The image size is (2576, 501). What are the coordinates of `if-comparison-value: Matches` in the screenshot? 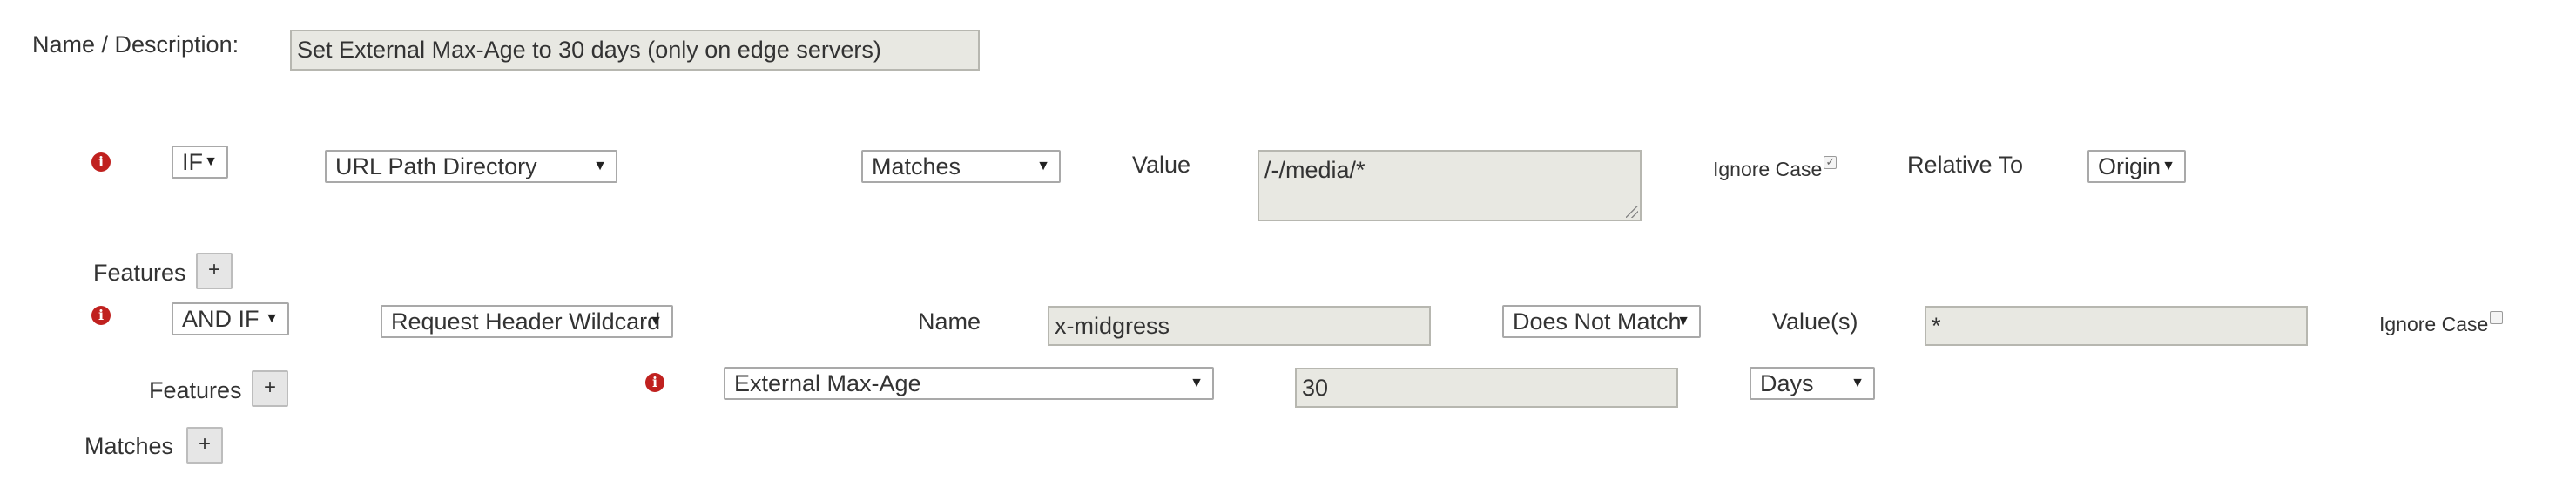 It's located at (916, 166).